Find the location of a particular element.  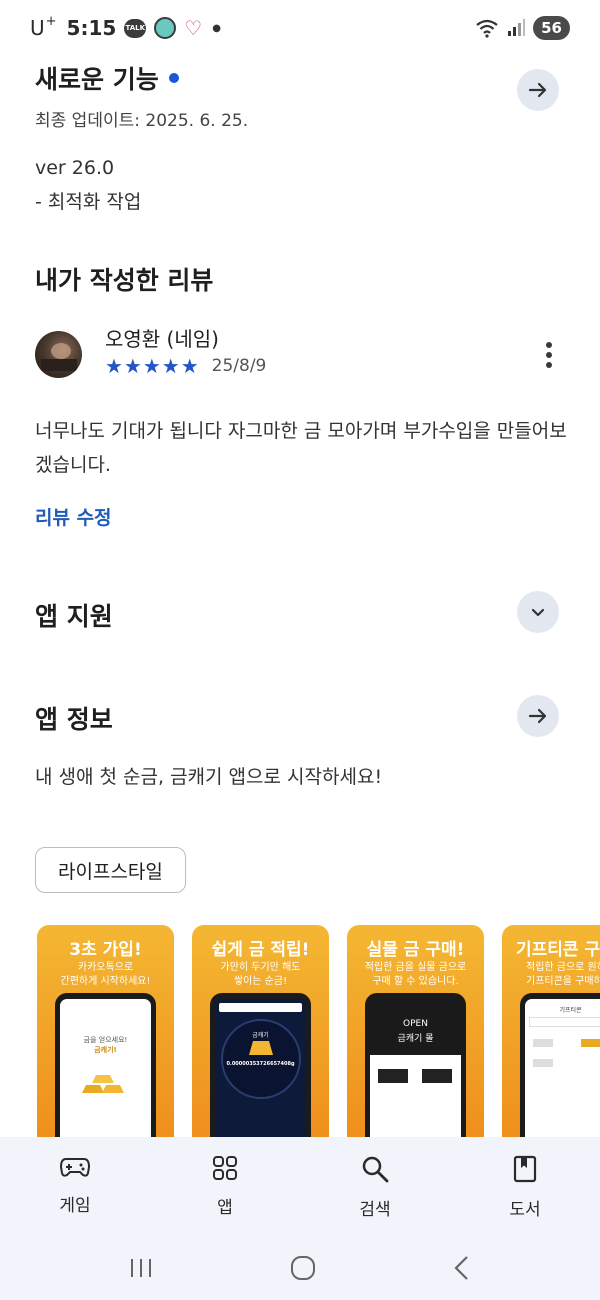

home-icon is located at coordinates (303, 1268).